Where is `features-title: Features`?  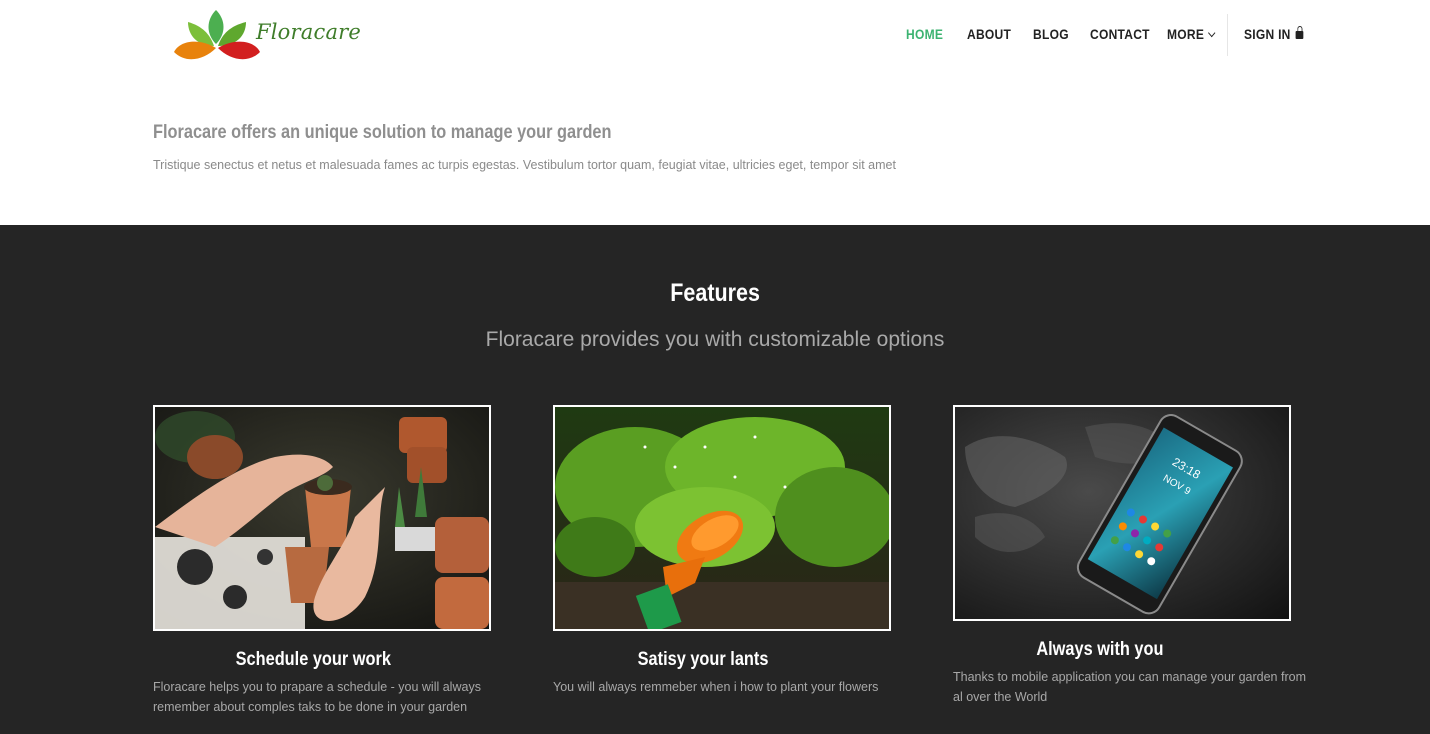 features-title: Features is located at coordinates (715, 293).